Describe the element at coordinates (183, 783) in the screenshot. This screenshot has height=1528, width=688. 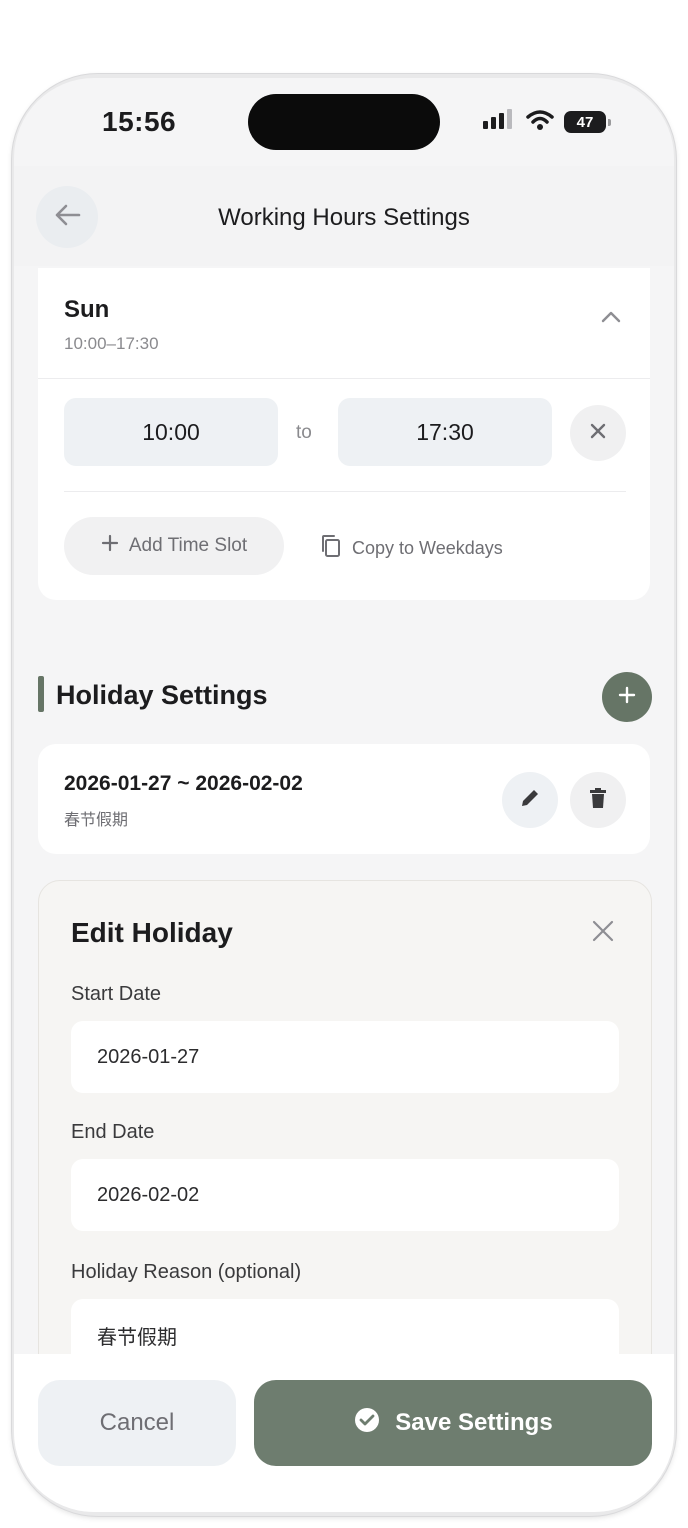
I see `holiday-date-range: 2026-01-27 ~ 2026-02-02` at that location.